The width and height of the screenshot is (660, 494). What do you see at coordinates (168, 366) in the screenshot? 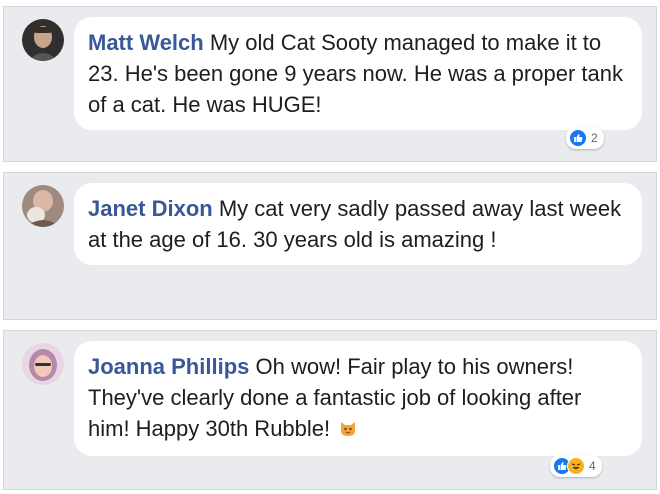
I see `comment-author: Joanna Phillips` at bounding box center [168, 366].